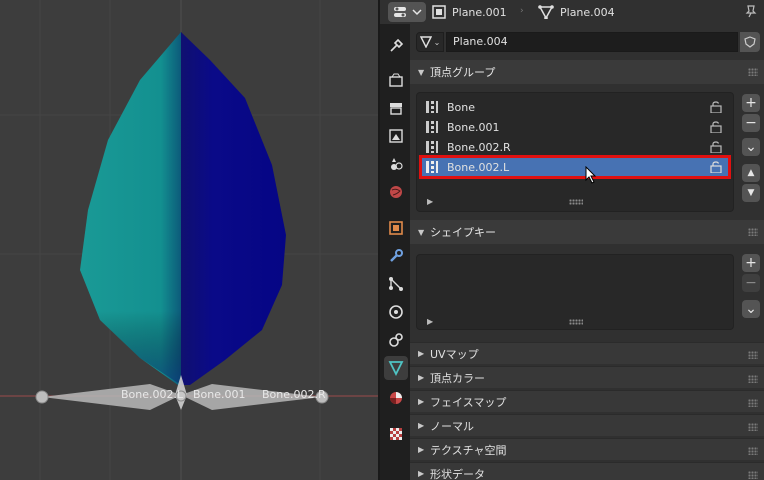 Image resolution: width=764 pixels, height=480 pixels. I want to click on uv-maps-panel-header: ▶ UVマップ, so click(587, 353).